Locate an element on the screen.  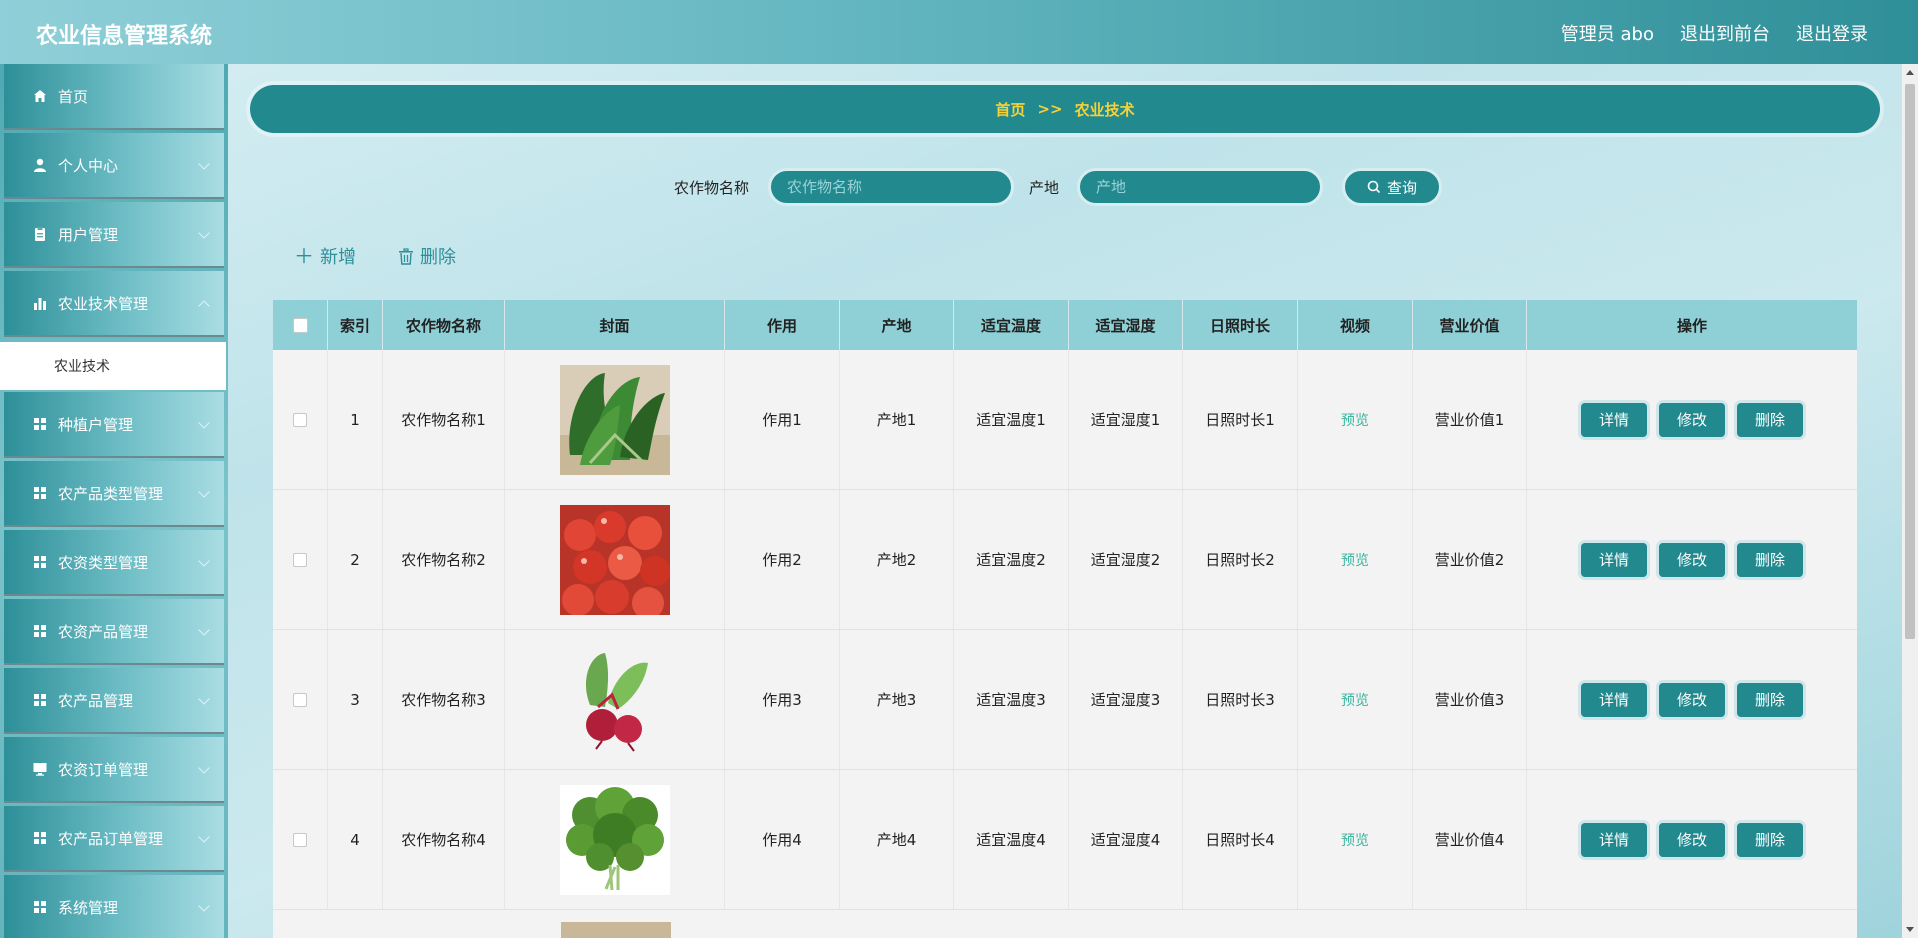
cover-cell is located at coordinates (615, 699).